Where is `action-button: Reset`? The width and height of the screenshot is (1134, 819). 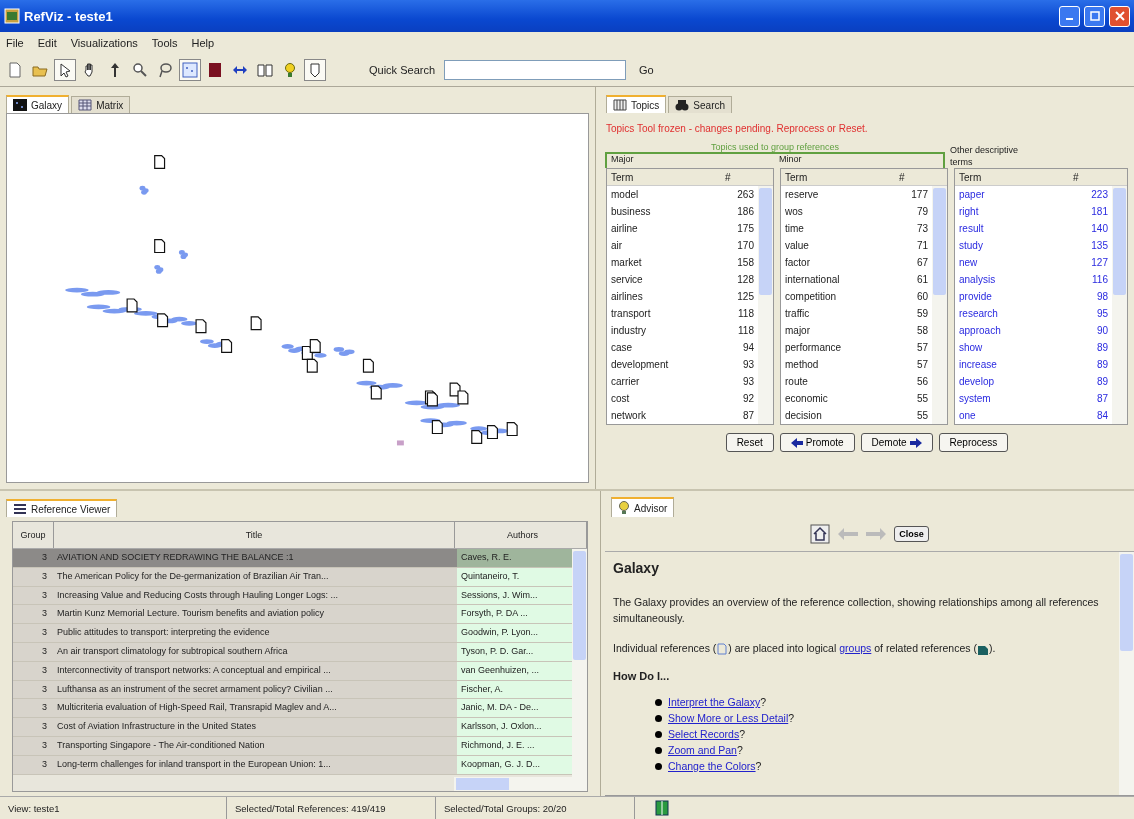 action-button: Reset is located at coordinates (749, 442).